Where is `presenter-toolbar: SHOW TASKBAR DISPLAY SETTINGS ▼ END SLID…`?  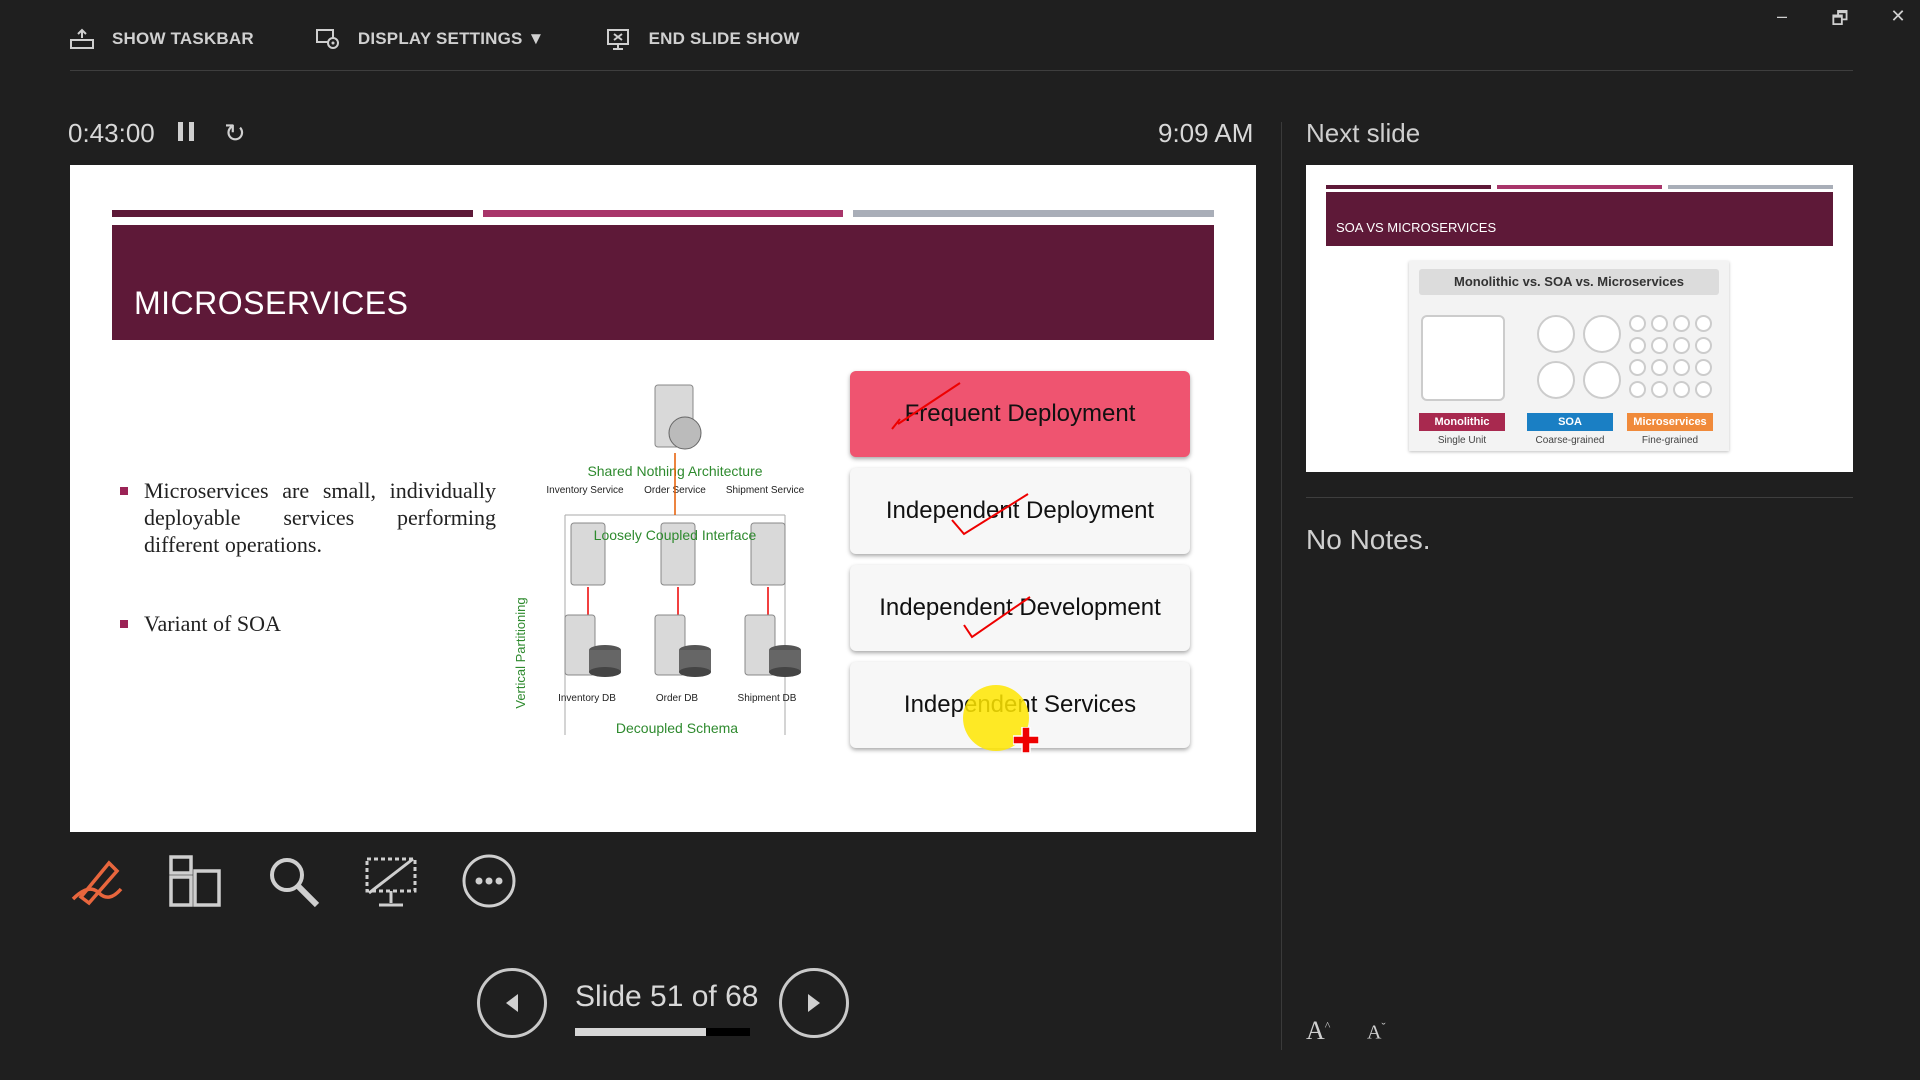 presenter-toolbar: SHOW TASKBAR DISPLAY SETTINGS ▼ END SLID… is located at coordinates (435, 39).